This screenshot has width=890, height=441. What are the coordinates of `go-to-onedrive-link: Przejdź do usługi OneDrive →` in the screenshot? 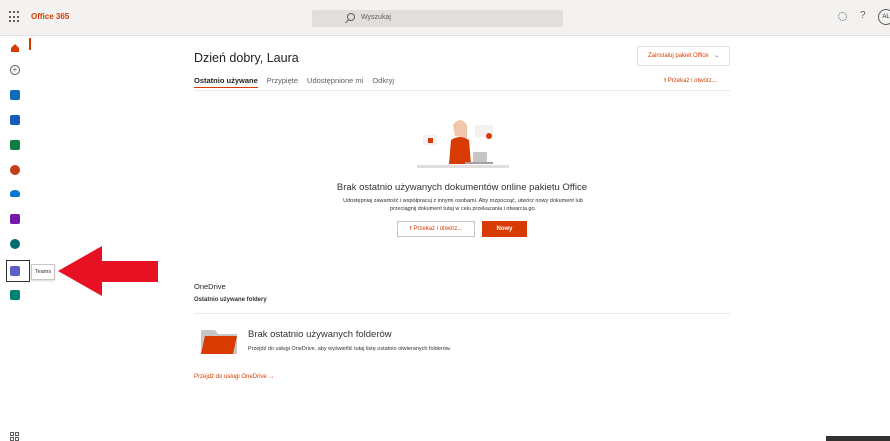 It's located at (234, 377).